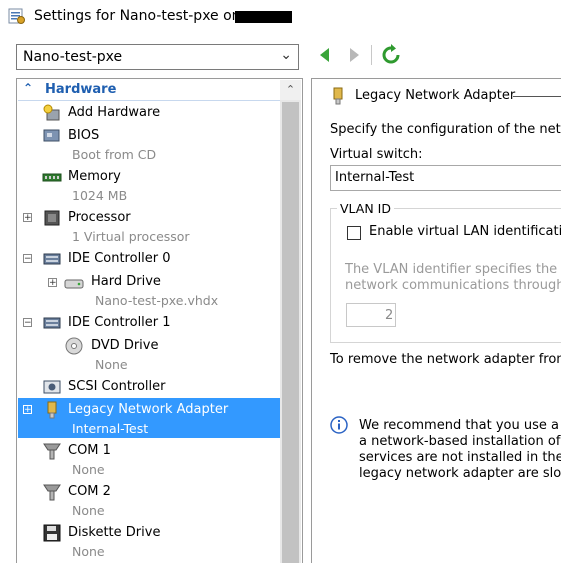 The image size is (561, 563). I want to click on memory-icon, so click(52, 178).